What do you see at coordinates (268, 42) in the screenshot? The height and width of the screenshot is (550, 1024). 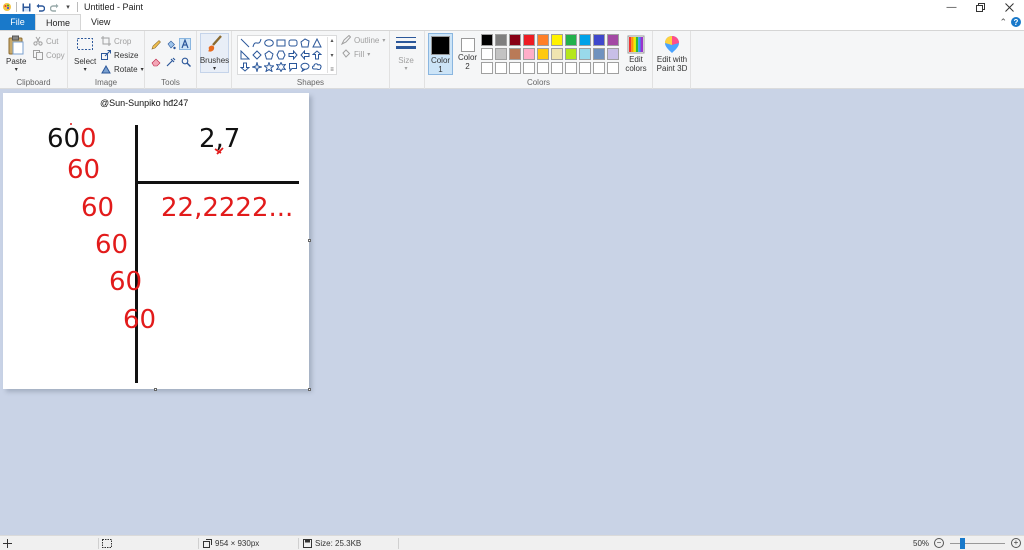 I see `oval-shape-icon` at bounding box center [268, 42].